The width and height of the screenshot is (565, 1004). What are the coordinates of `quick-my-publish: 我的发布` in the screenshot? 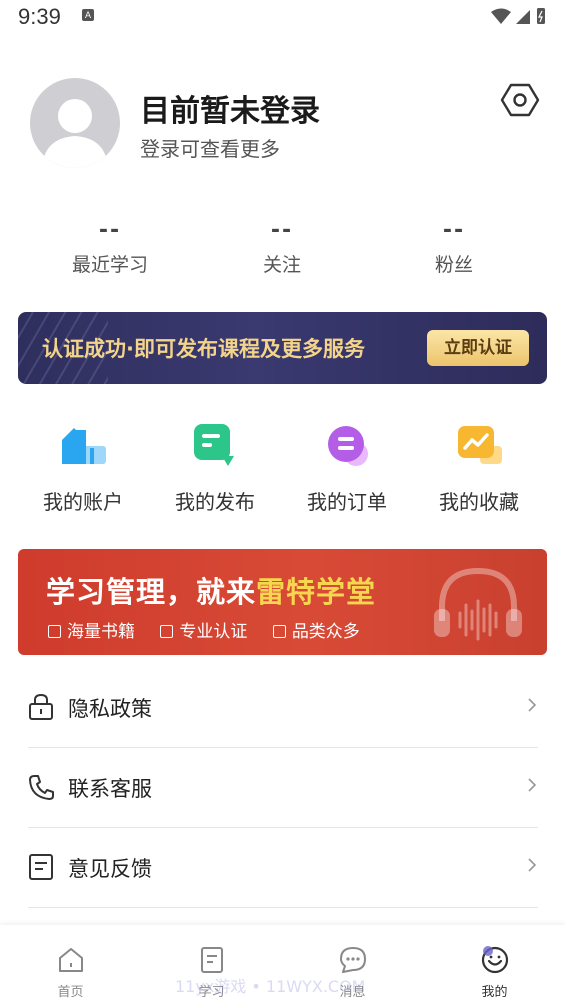 It's located at (215, 467).